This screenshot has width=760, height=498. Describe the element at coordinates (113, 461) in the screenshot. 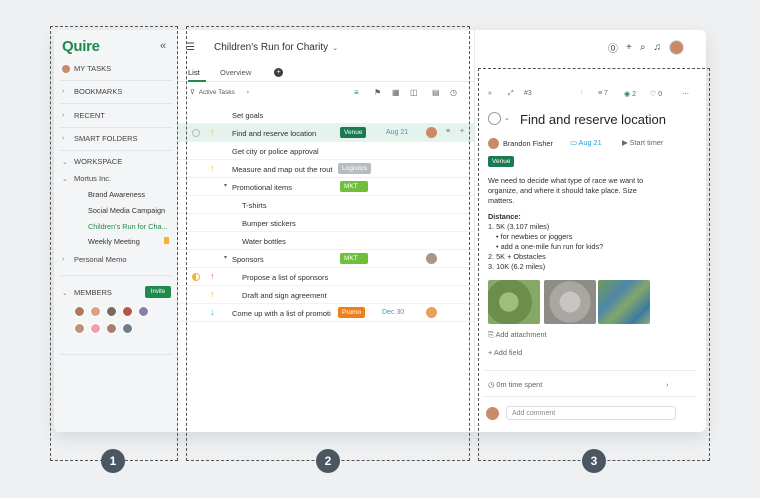

I see `callout-number: 1` at that location.